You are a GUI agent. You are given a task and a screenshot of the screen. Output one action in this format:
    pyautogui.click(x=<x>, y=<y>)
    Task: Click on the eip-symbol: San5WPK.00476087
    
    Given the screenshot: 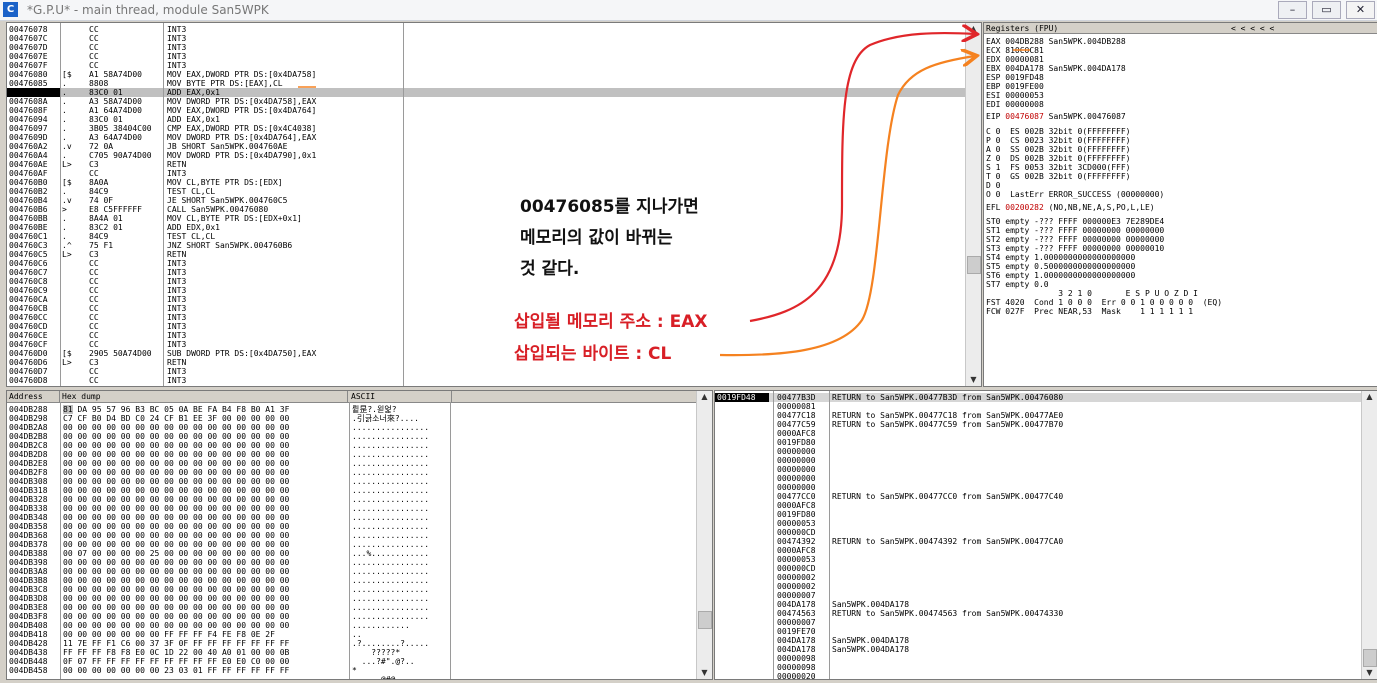 What is the action you would take?
    pyautogui.click(x=1087, y=116)
    